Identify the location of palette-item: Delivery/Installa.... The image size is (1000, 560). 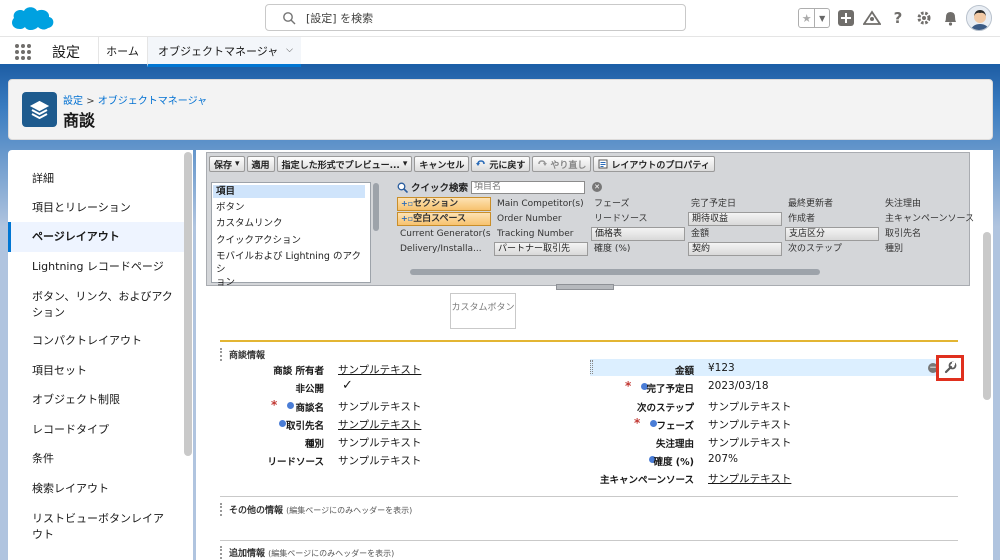
(444, 249).